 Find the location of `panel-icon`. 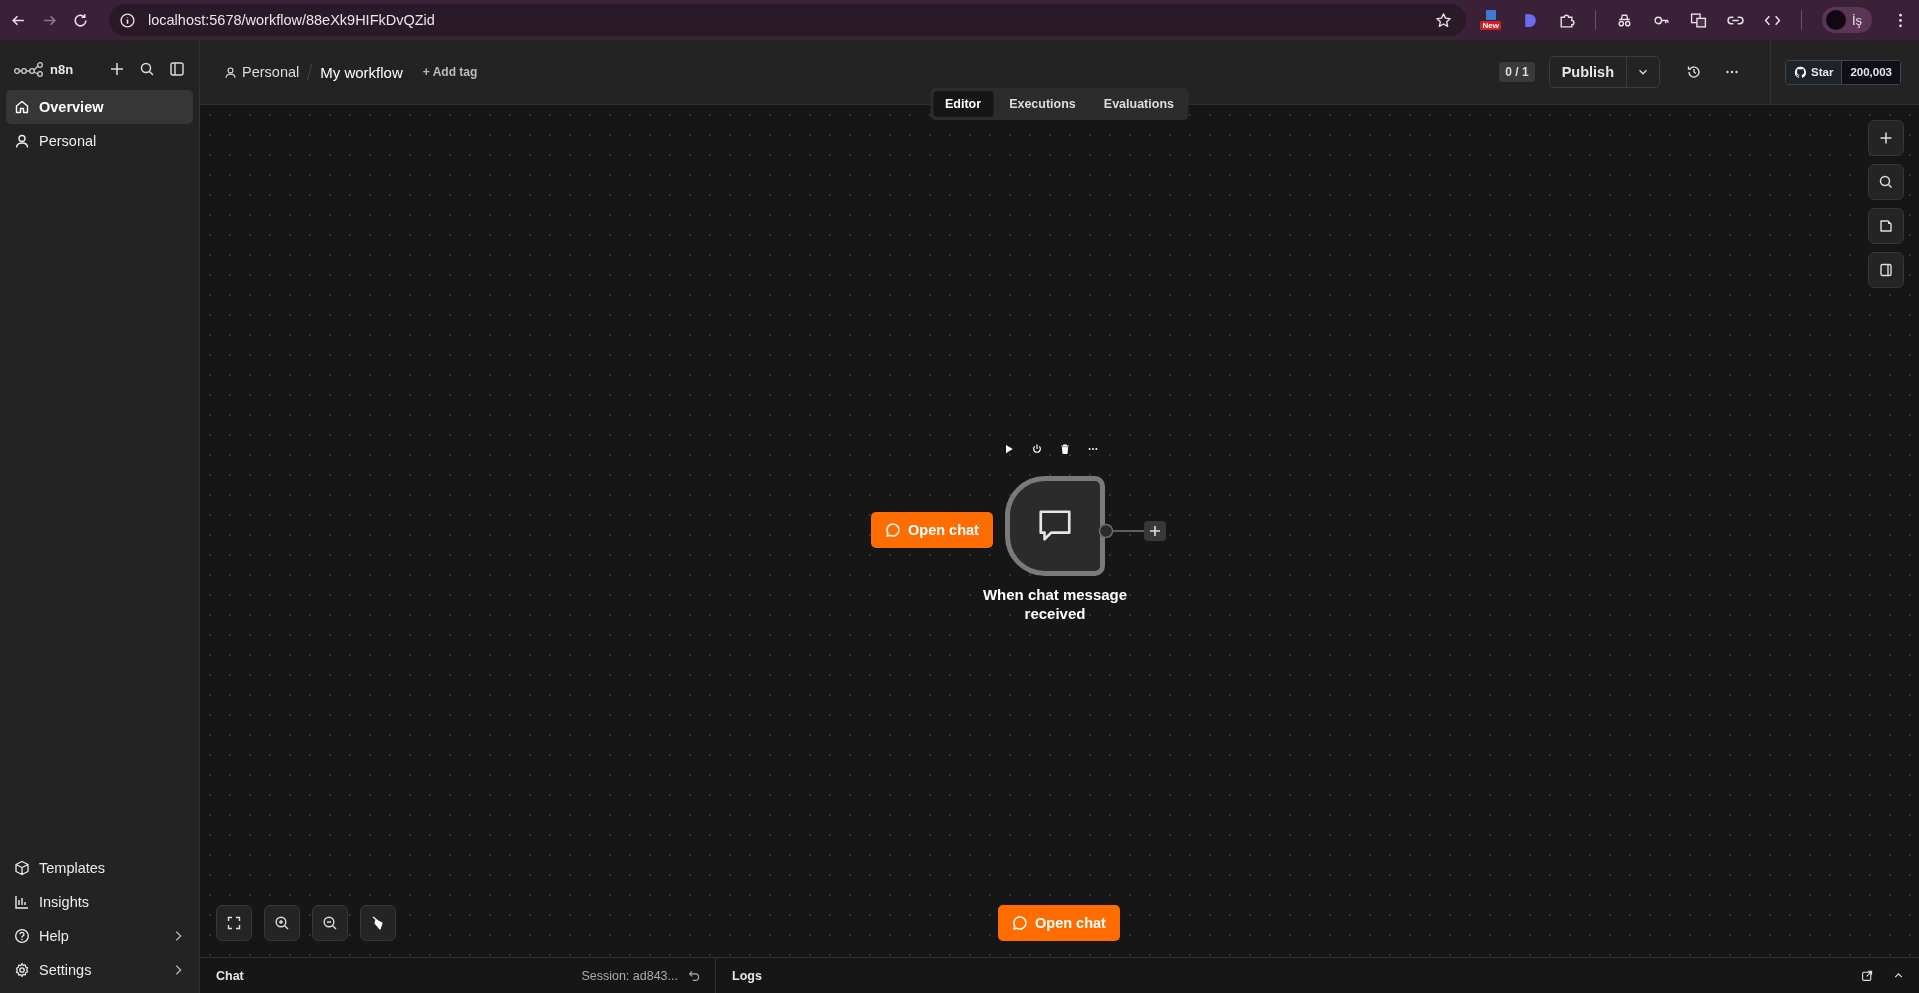

panel-icon is located at coordinates (1886, 270).